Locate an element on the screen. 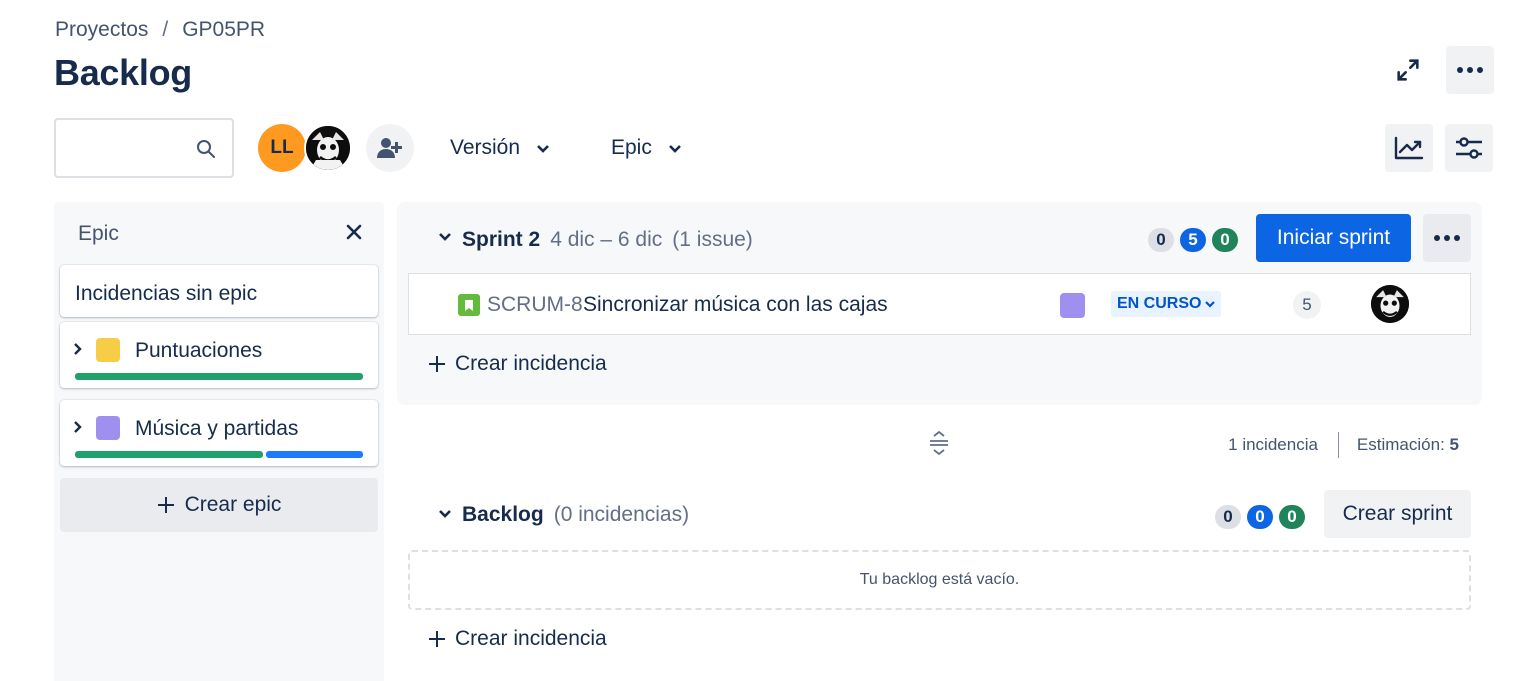 The image size is (1523, 681). sprint-issue-total: 1 incidencia is located at coordinates (1273, 444).